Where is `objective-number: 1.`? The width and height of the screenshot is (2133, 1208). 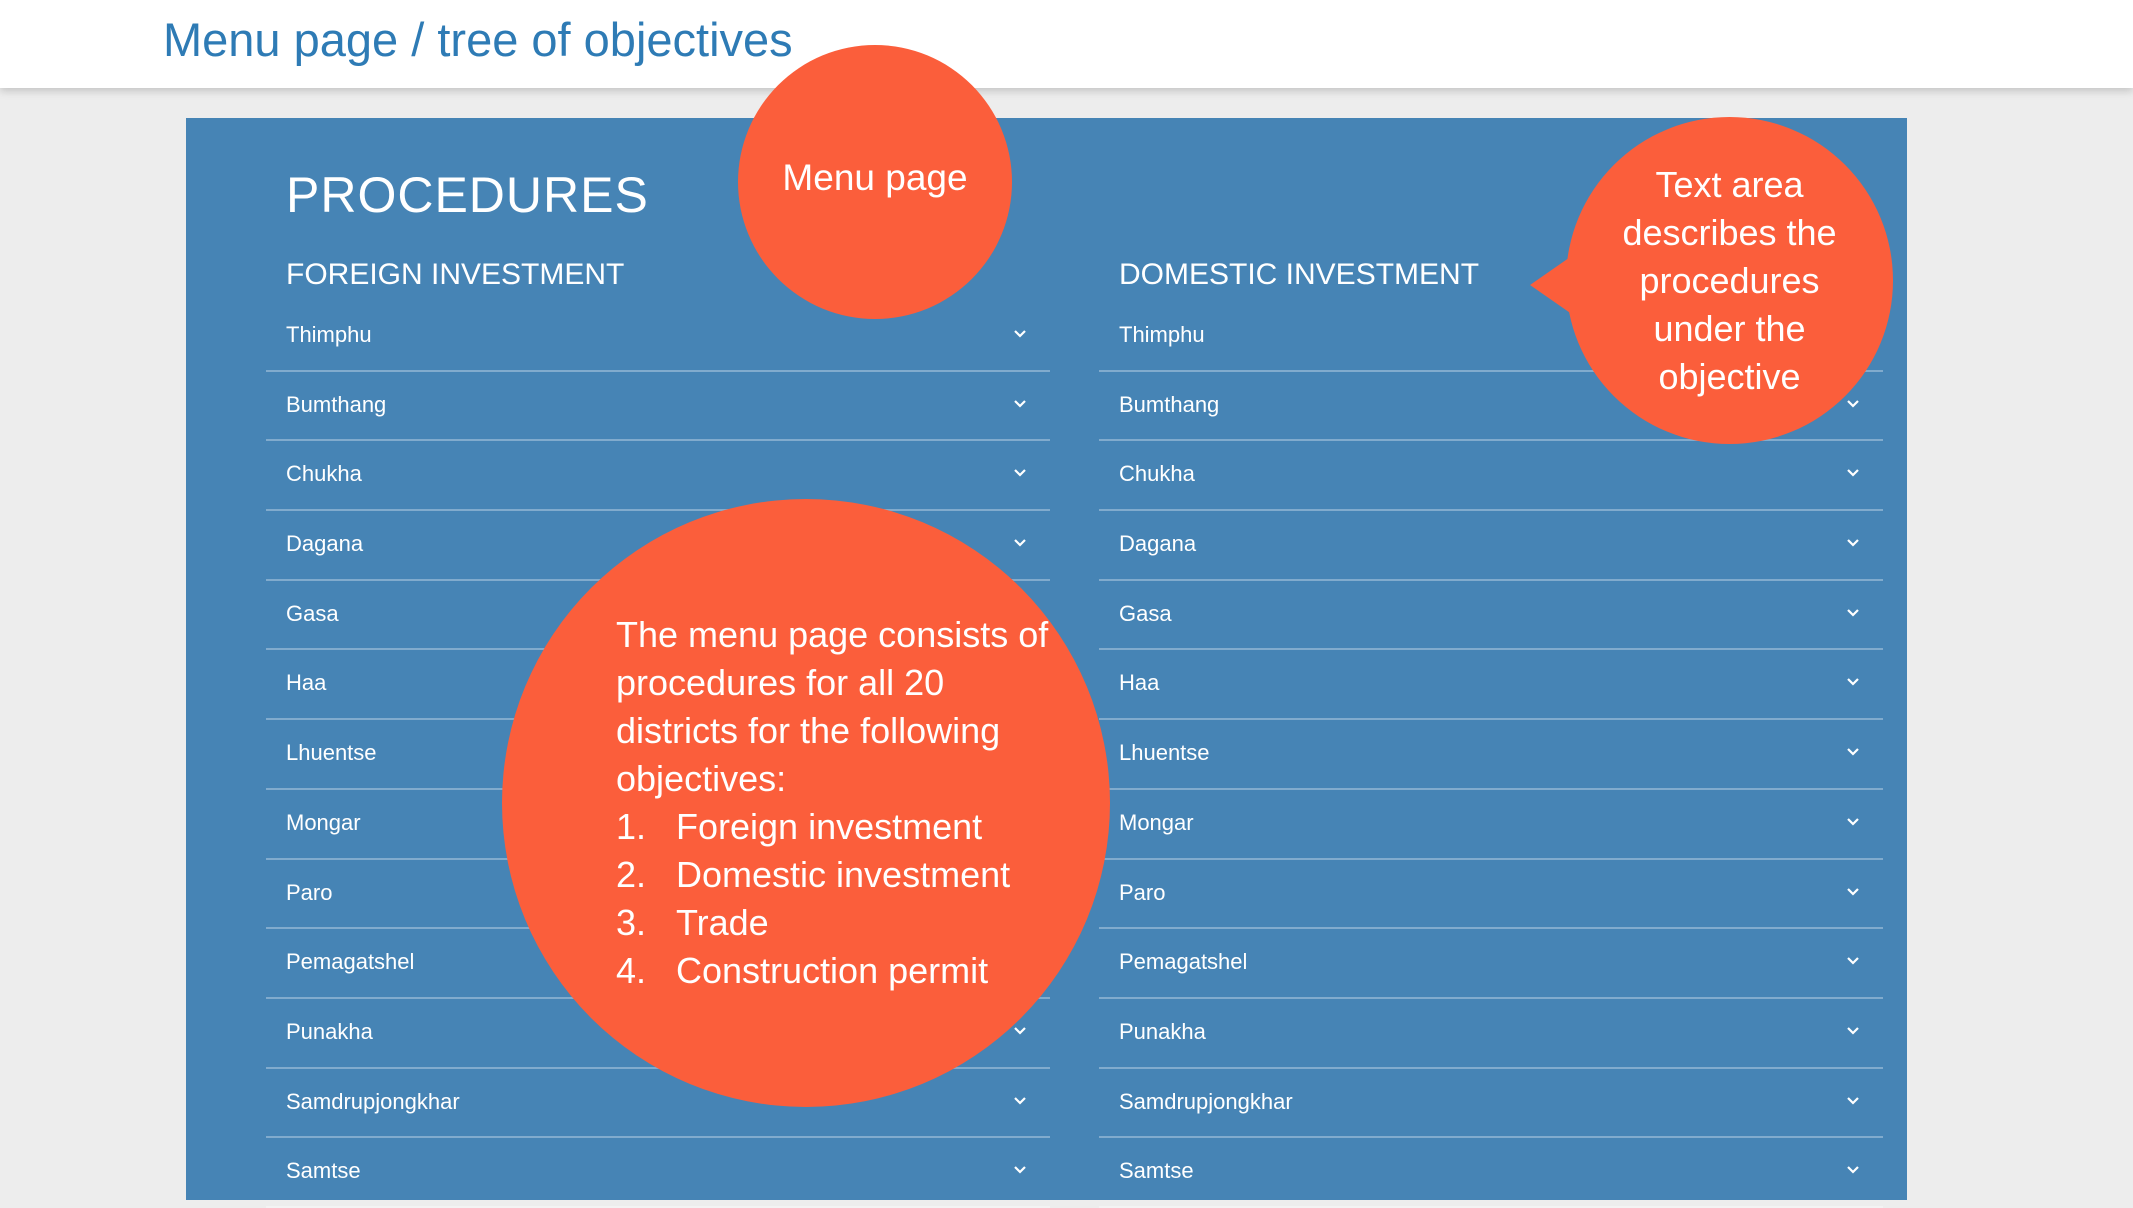
objective-number: 1. is located at coordinates (631, 826).